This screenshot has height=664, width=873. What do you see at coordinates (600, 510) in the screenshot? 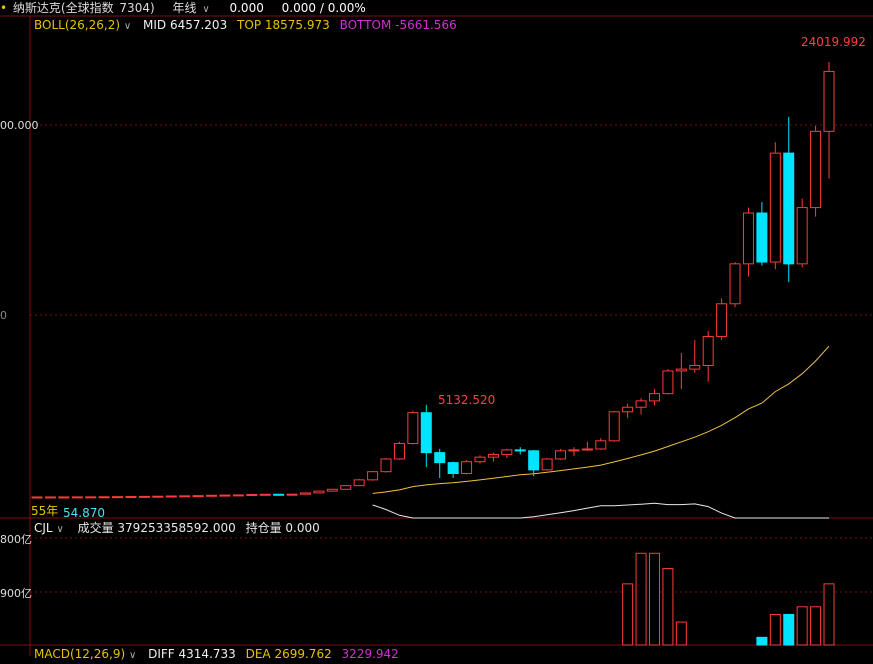
I see `boll-lower-line` at bounding box center [600, 510].